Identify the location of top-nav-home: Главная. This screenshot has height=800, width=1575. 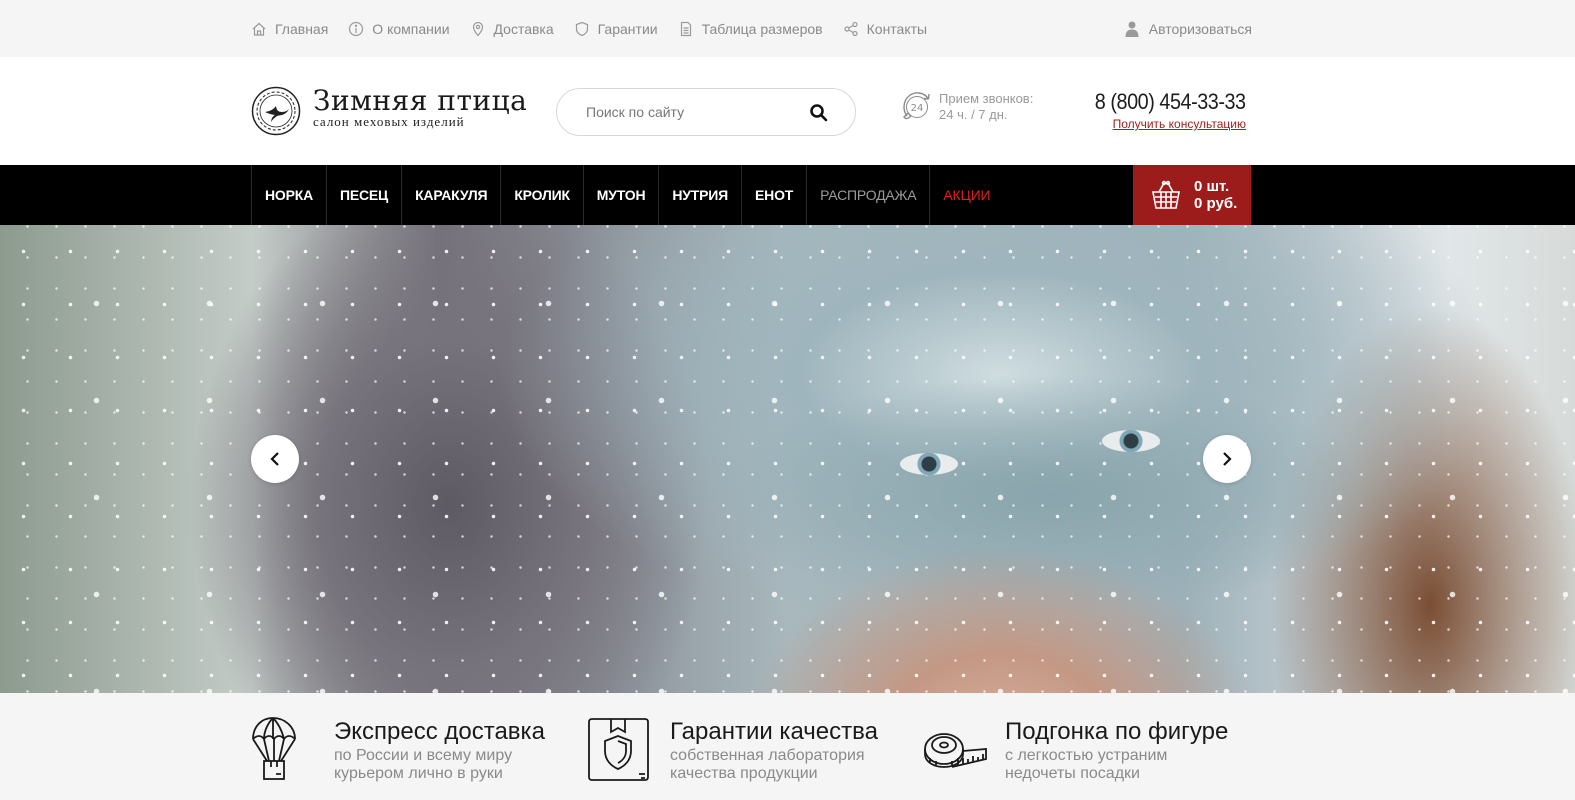
(289, 29).